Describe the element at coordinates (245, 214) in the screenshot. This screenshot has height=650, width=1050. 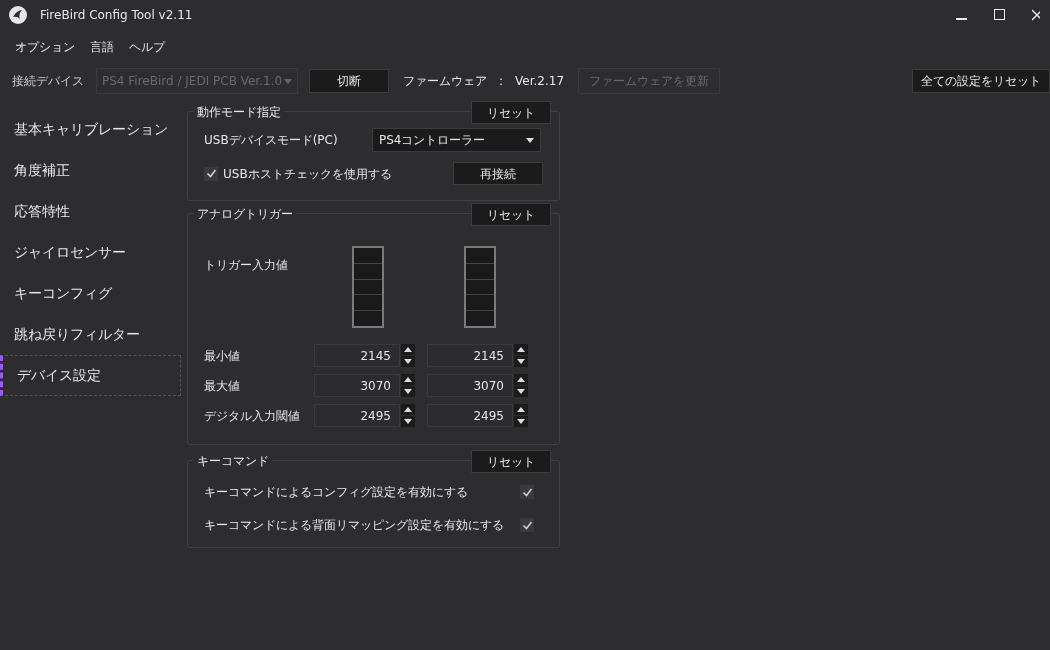
I see `group-title: アナログトリガー` at that location.